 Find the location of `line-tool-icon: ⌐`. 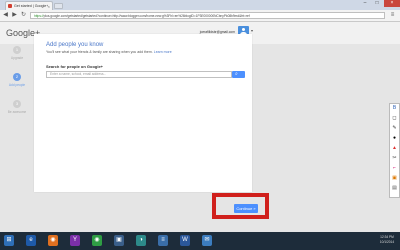

line-tool-icon: ⌐ is located at coordinates (394, 168).